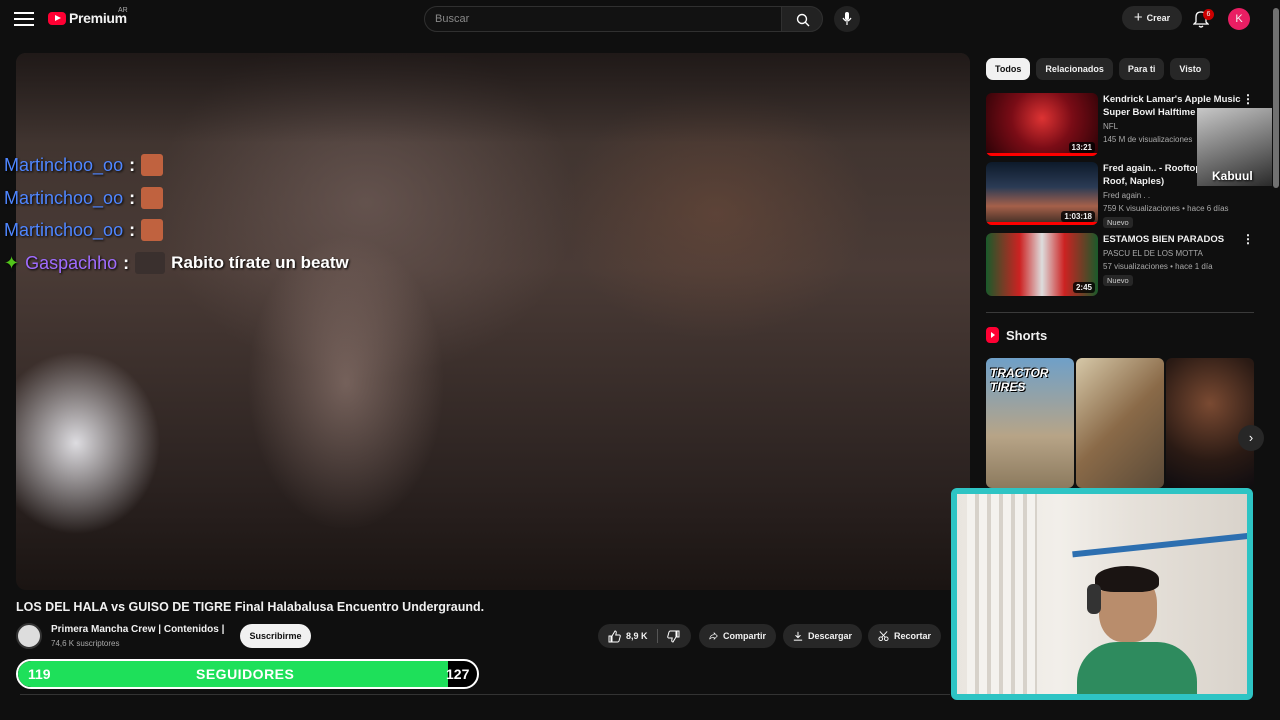 Image resolution: width=1280 pixels, height=720 pixels. I want to click on menu-icon, so click(24, 19).